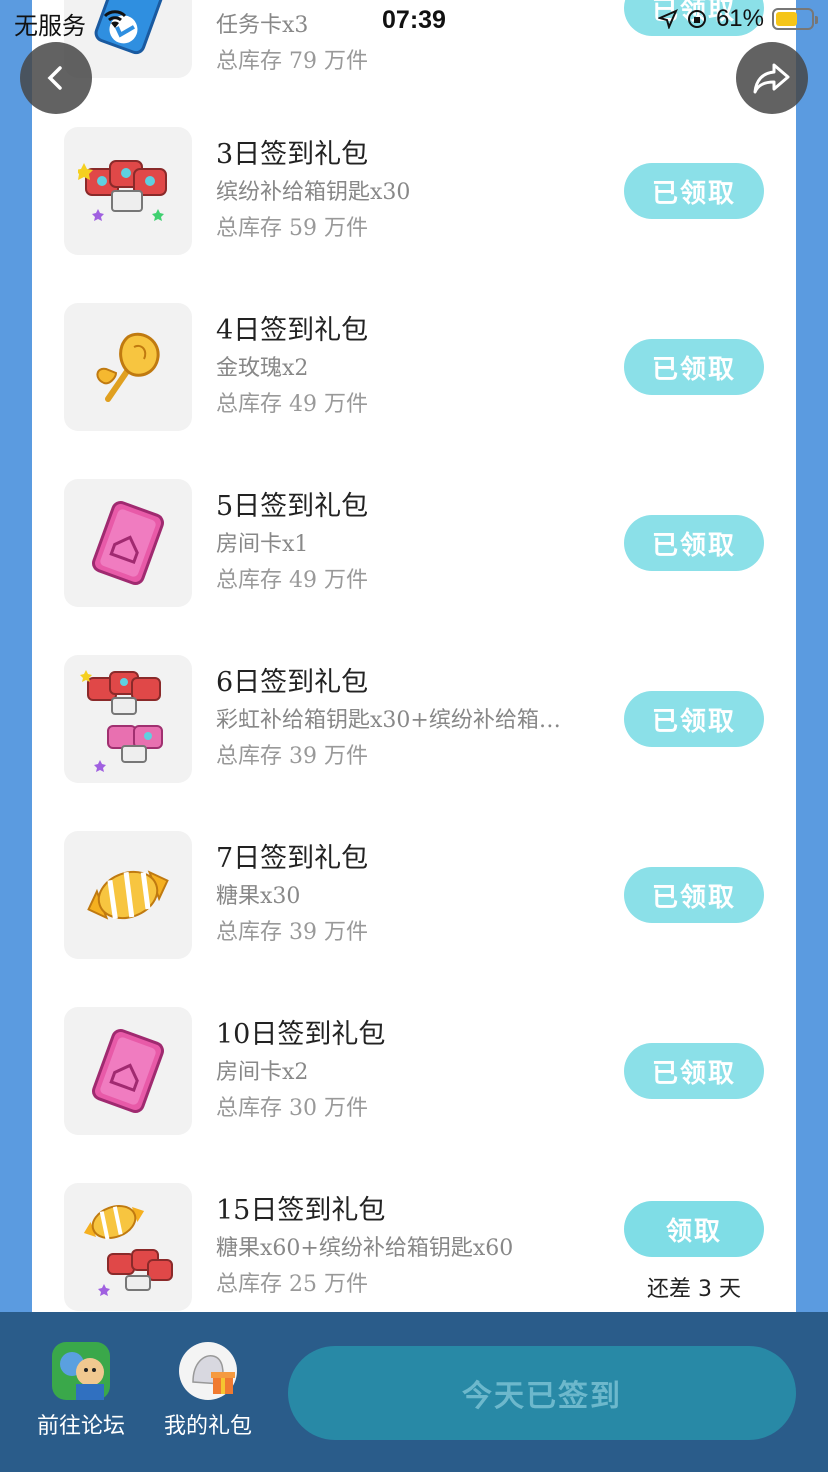 This screenshot has height=1472, width=828. Describe the element at coordinates (262, 1072) in the screenshot. I see `item-desc: 房间卡x2` at that location.